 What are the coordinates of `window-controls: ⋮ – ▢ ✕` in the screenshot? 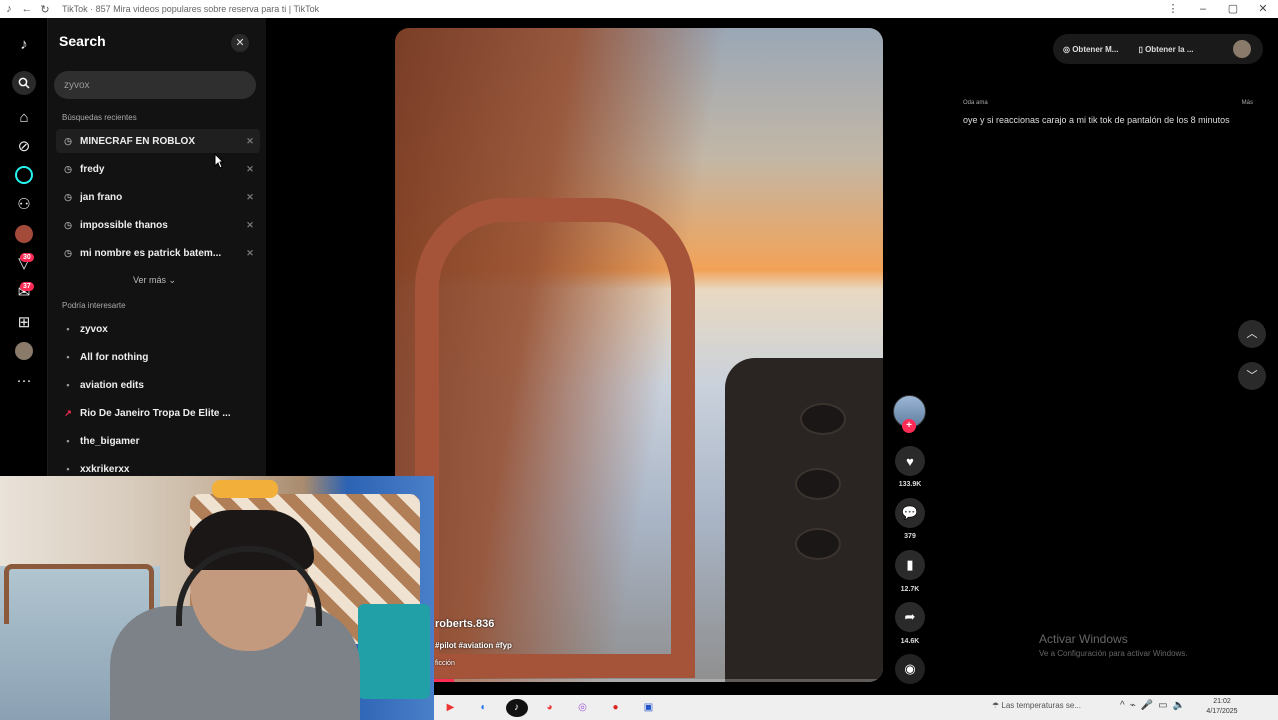 It's located at (1218, 9).